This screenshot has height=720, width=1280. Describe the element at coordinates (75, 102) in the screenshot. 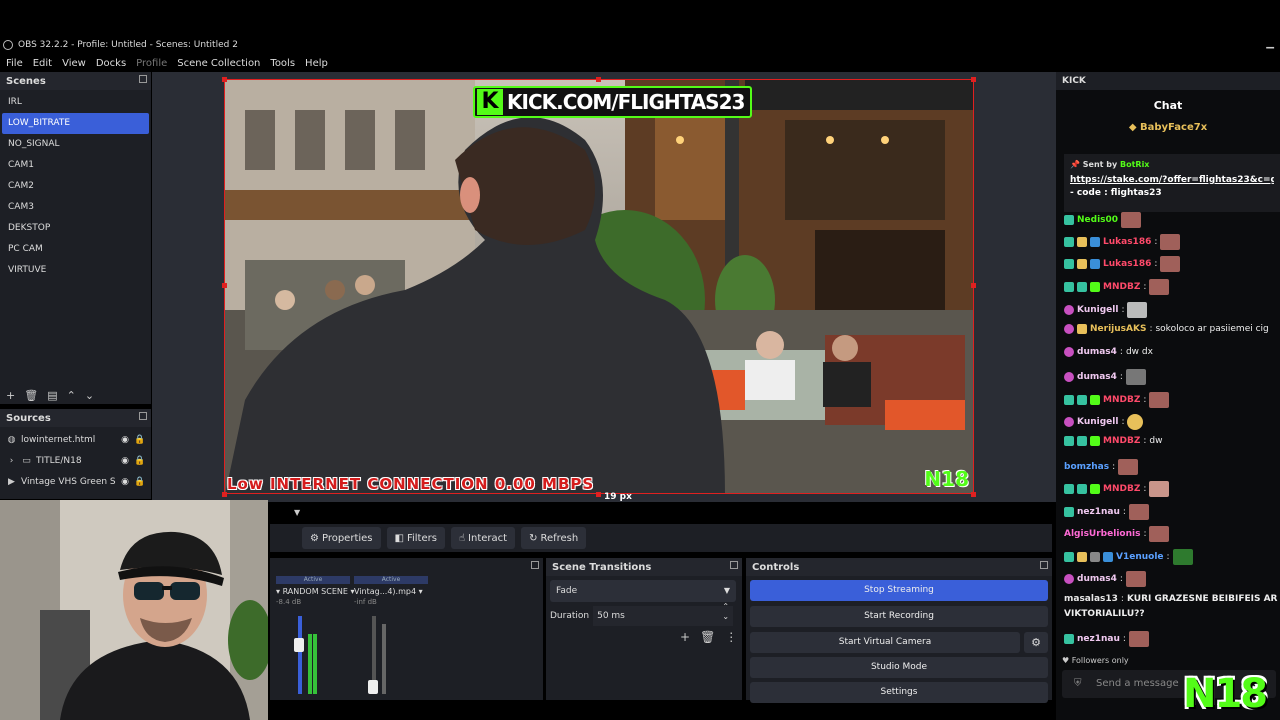

I see `scene-item: IRL` at that location.